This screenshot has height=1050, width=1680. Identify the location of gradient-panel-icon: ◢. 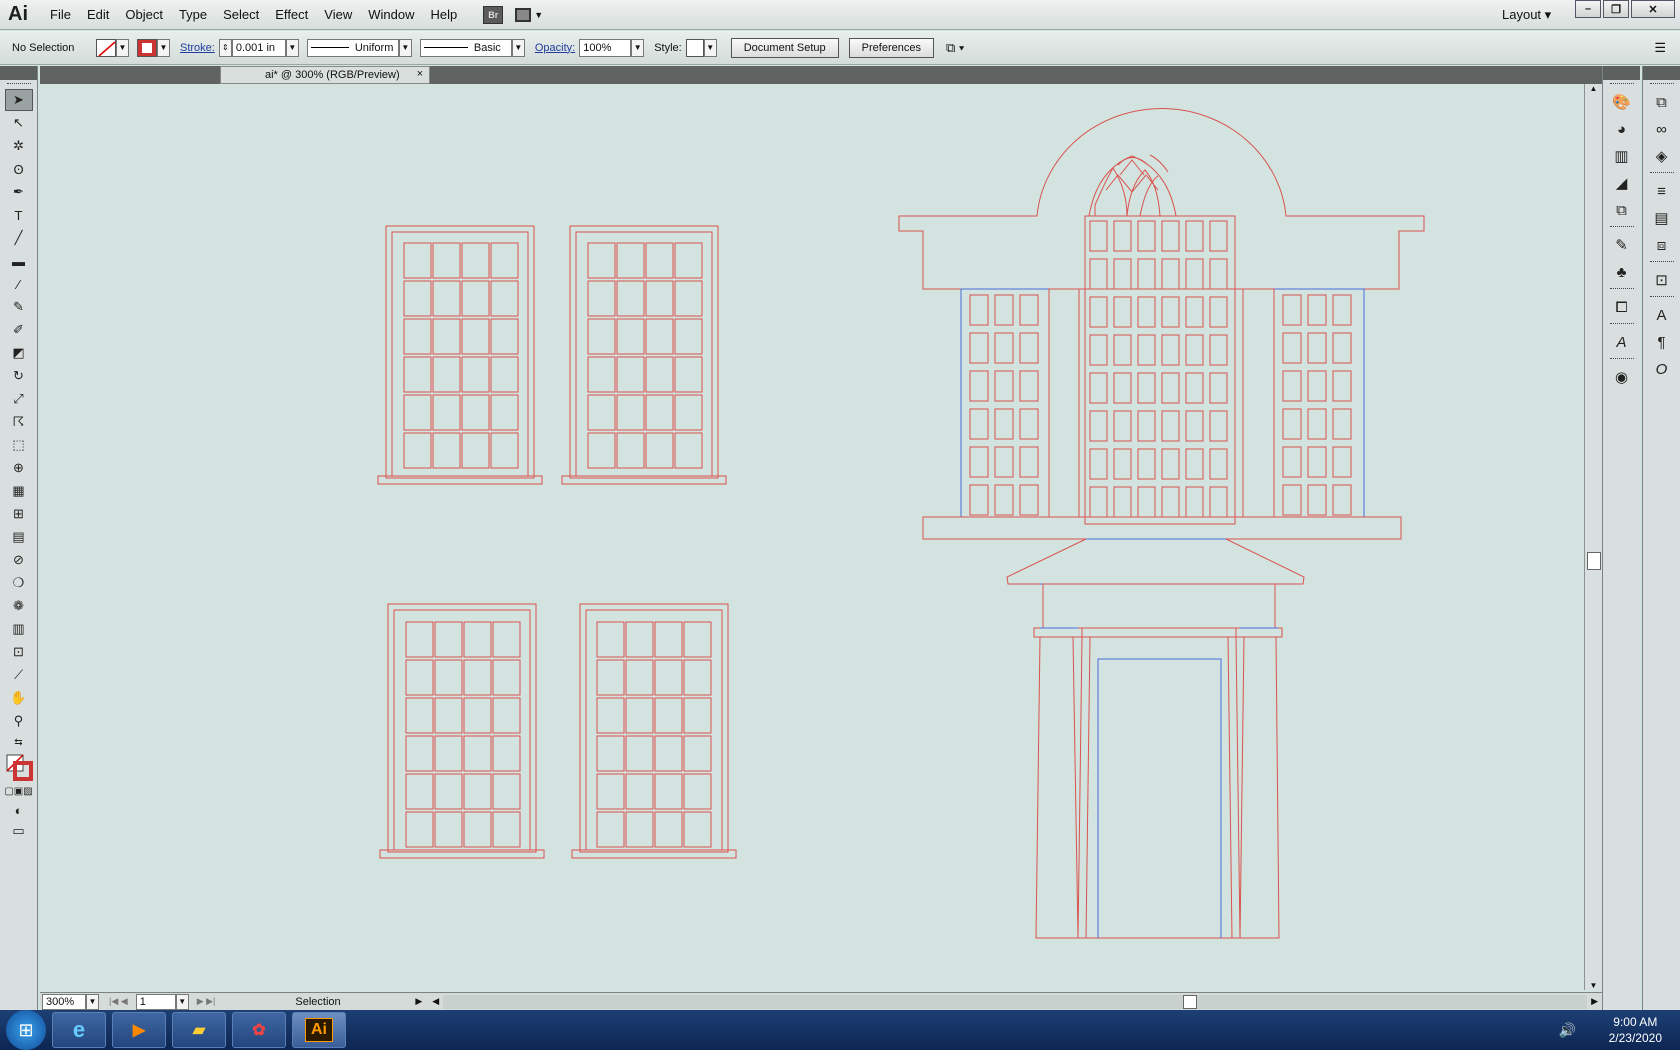
(1622, 183).